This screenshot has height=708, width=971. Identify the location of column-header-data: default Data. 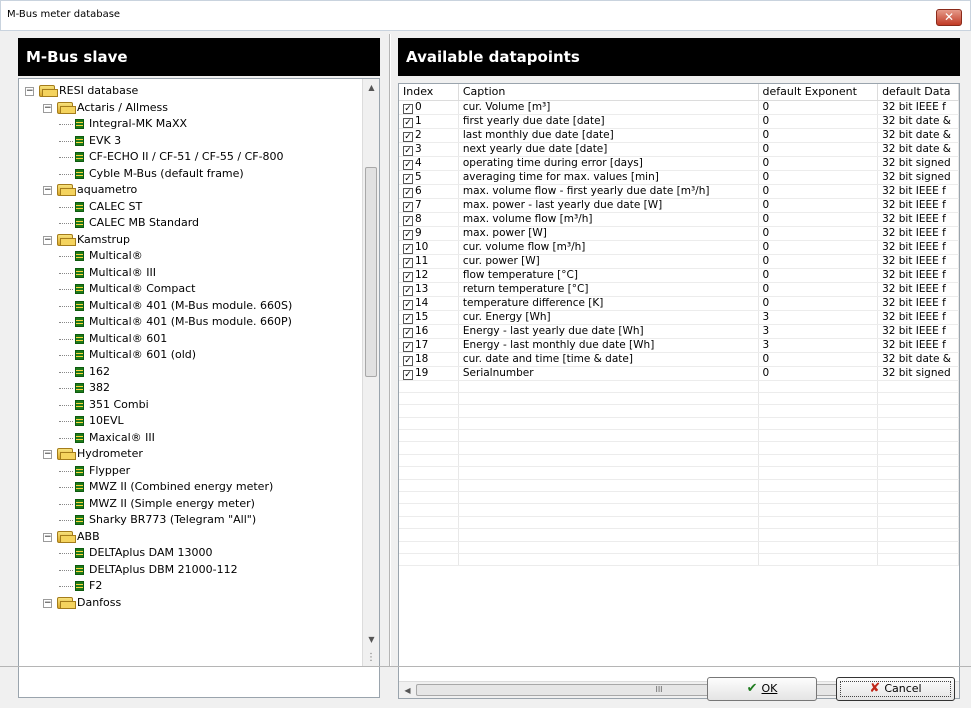
(918, 92).